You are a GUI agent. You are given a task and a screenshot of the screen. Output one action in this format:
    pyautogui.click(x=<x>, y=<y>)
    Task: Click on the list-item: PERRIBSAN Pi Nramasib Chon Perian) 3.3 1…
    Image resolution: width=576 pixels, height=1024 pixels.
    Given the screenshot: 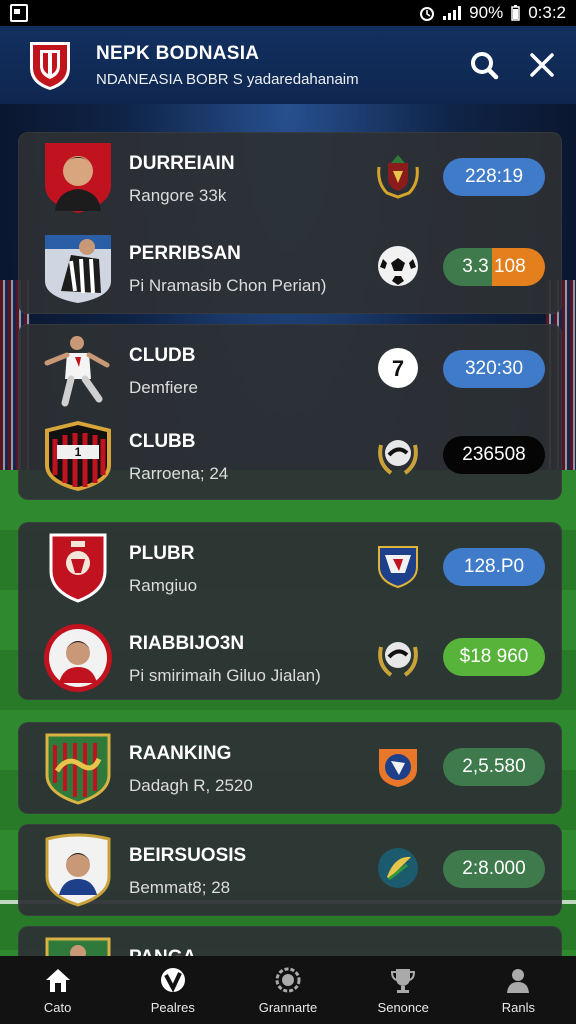 What is the action you would take?
    pyautogui.click(x=290, y=268)
    